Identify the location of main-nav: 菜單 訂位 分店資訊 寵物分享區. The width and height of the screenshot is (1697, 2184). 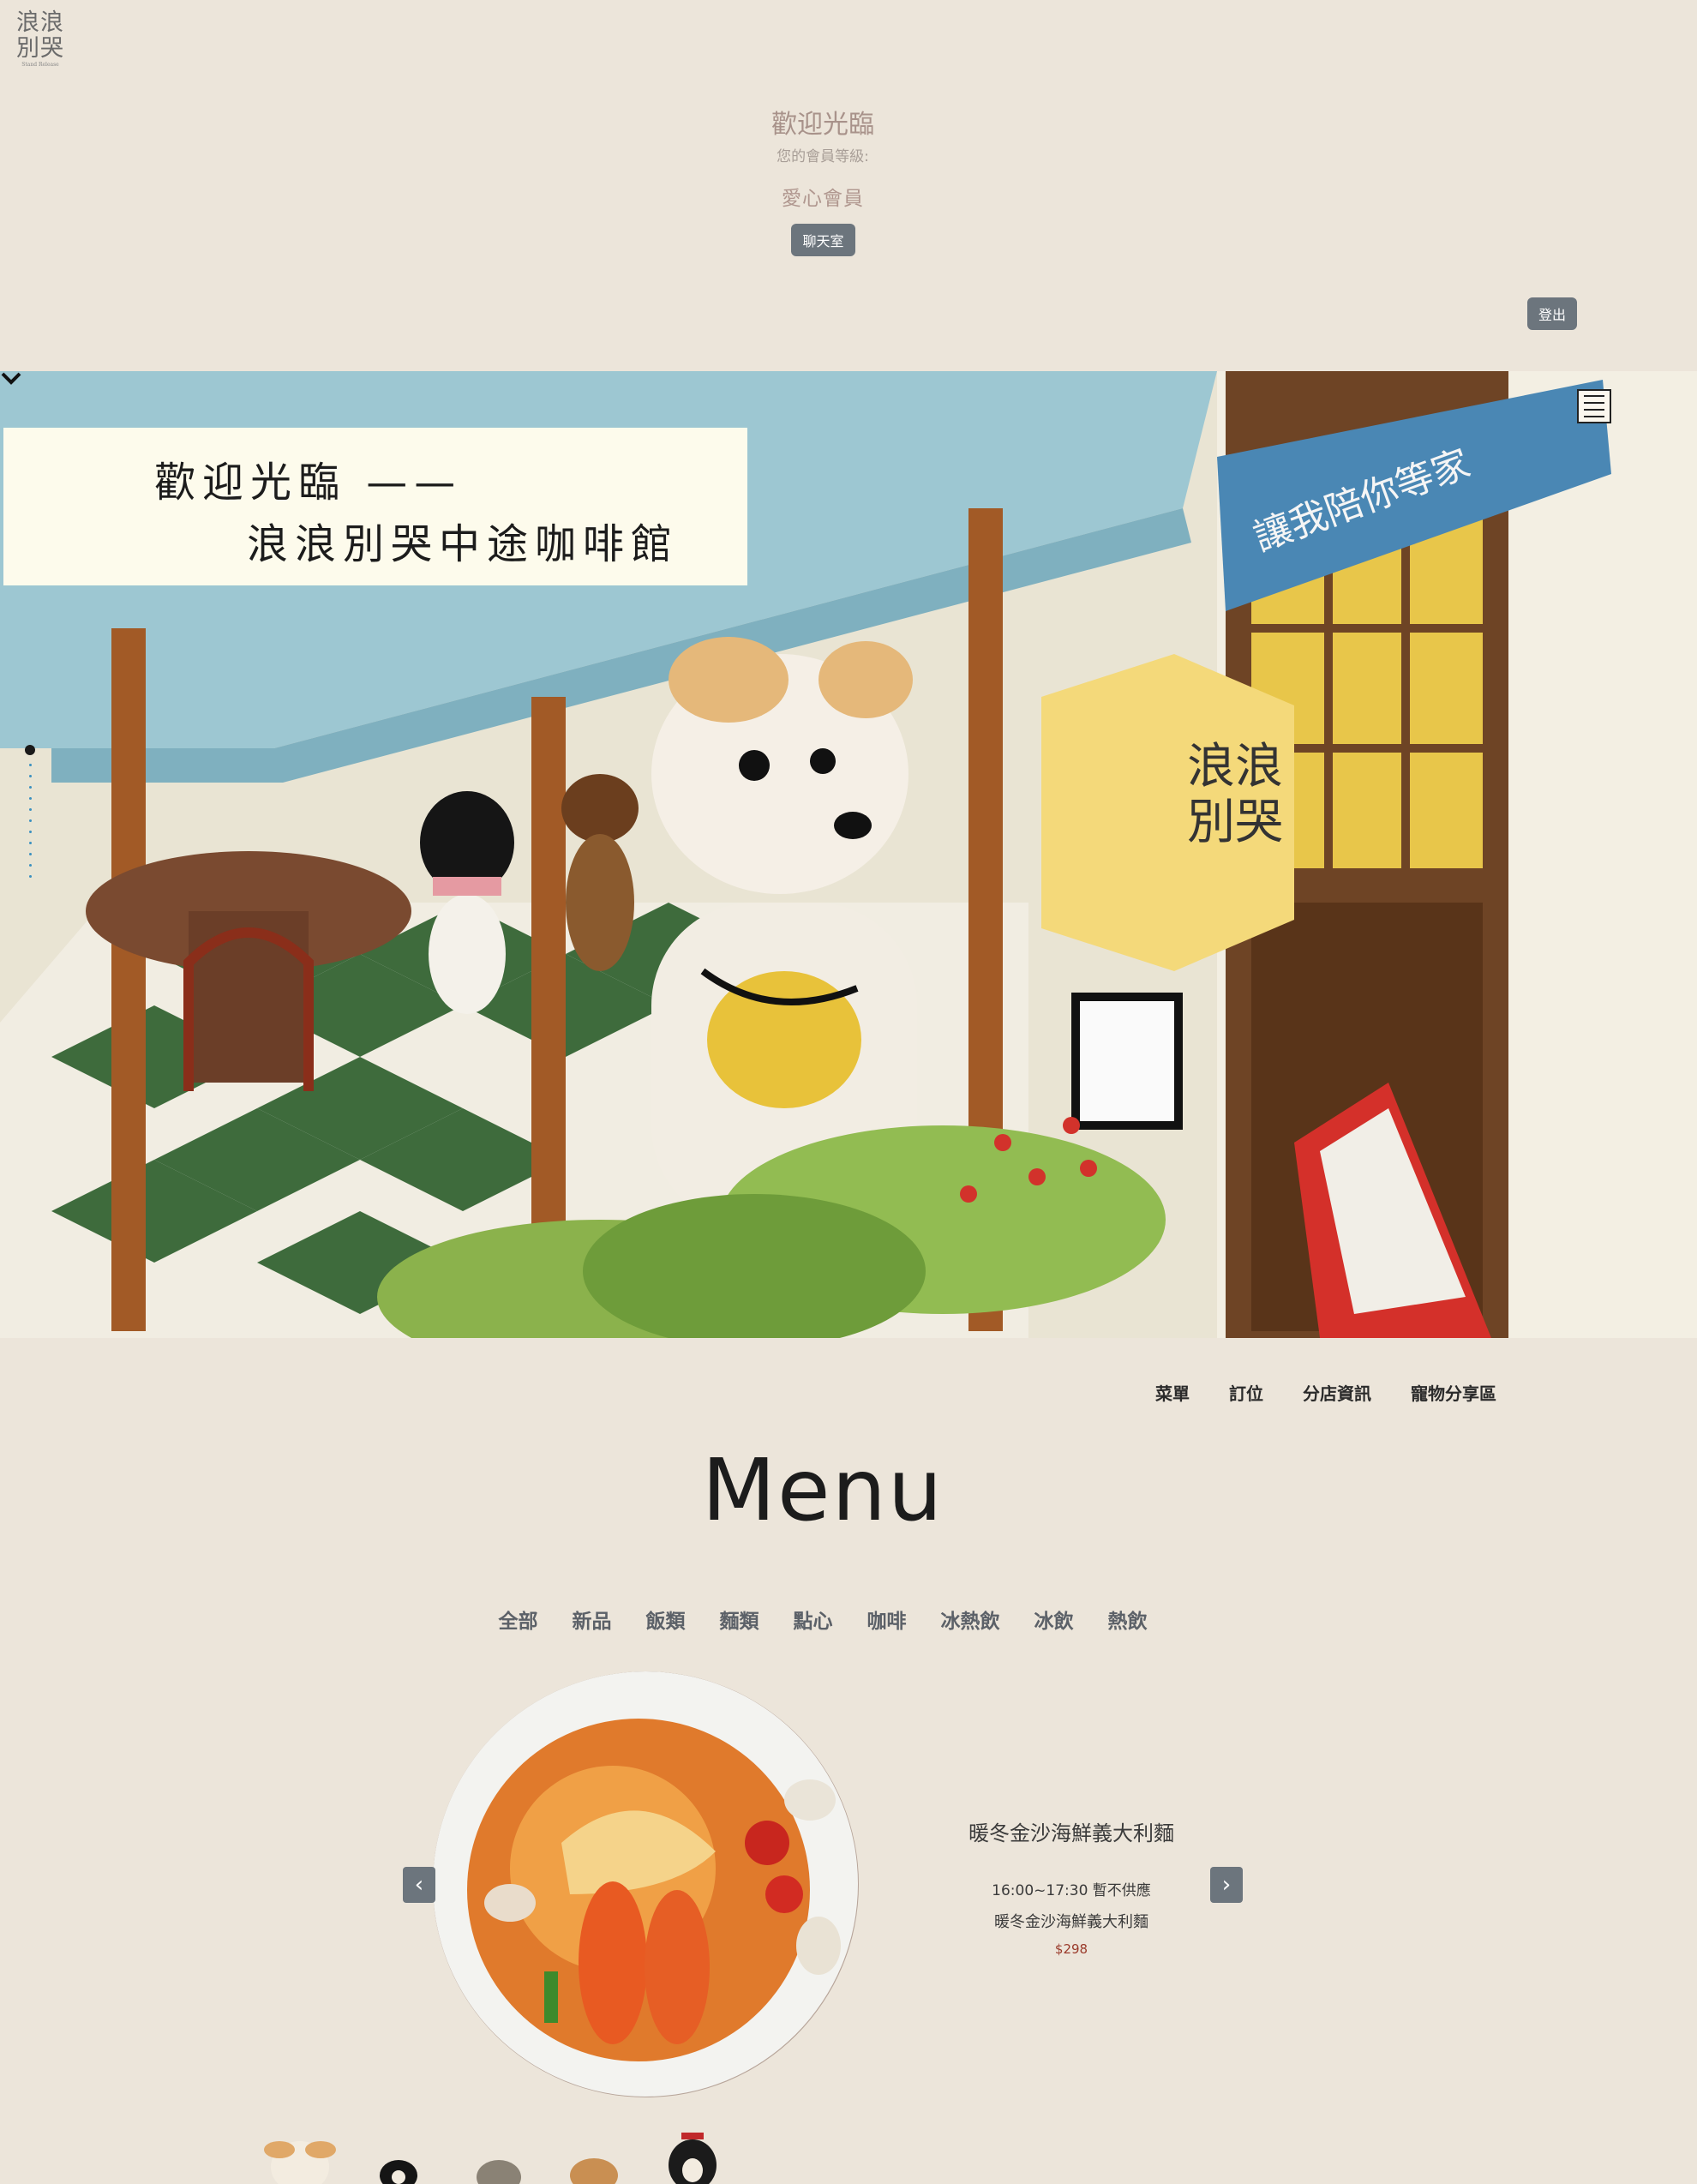
(1326, 1392).